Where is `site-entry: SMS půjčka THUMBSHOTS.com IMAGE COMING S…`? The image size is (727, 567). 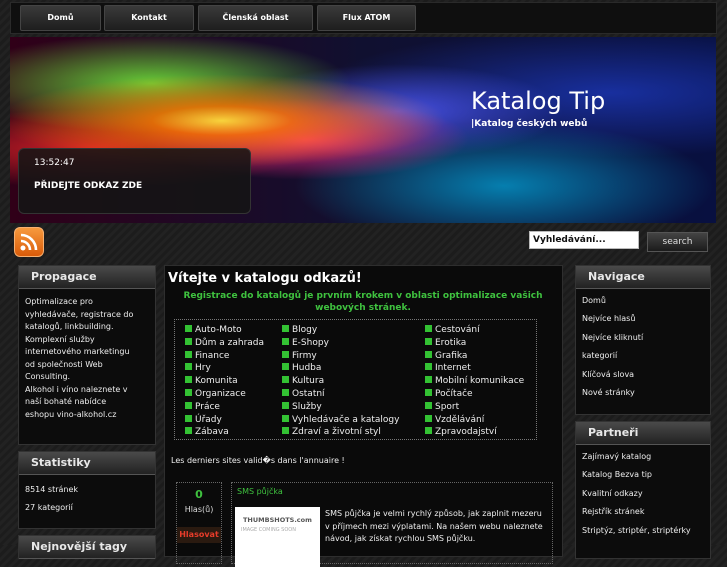
site-entry: SMS půjčka THUMBSHOTS.com IMAGE COMING S… is located at coordinates (392, 524).